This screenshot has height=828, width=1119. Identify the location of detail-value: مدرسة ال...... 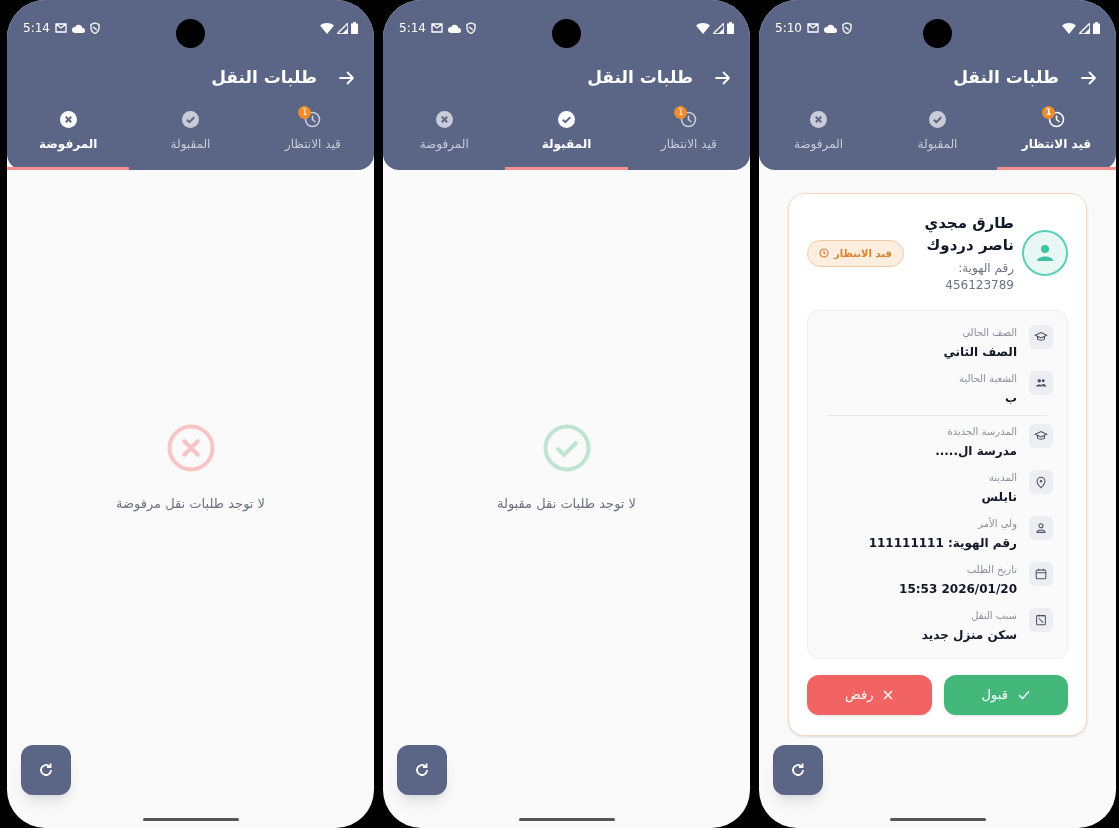
(976, 451).